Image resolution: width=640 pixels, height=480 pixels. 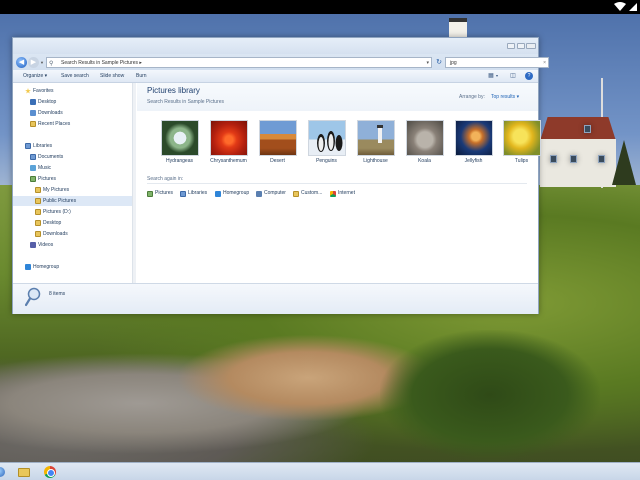 I want to click on magnifier-icon, so click(x=33, y=297).